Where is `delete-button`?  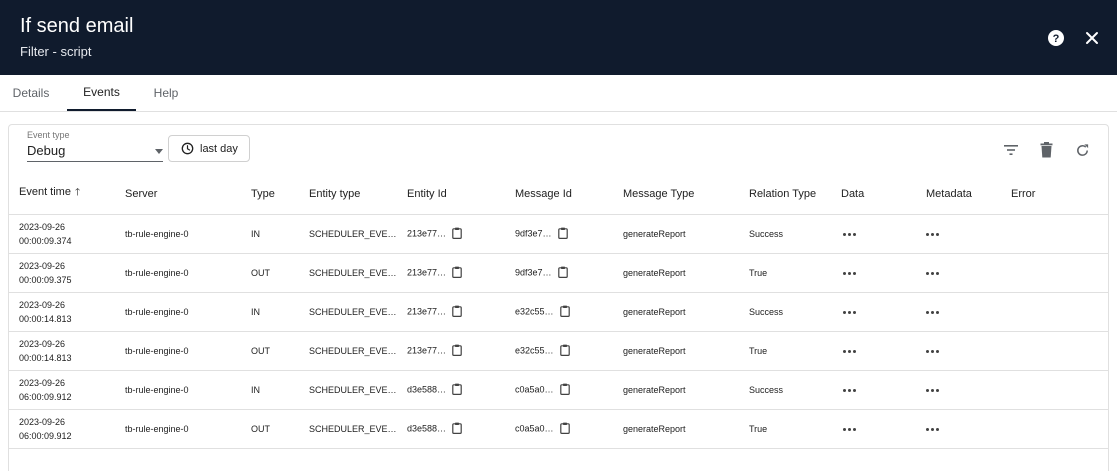 delete-button is located at coordinates (1046, 150).